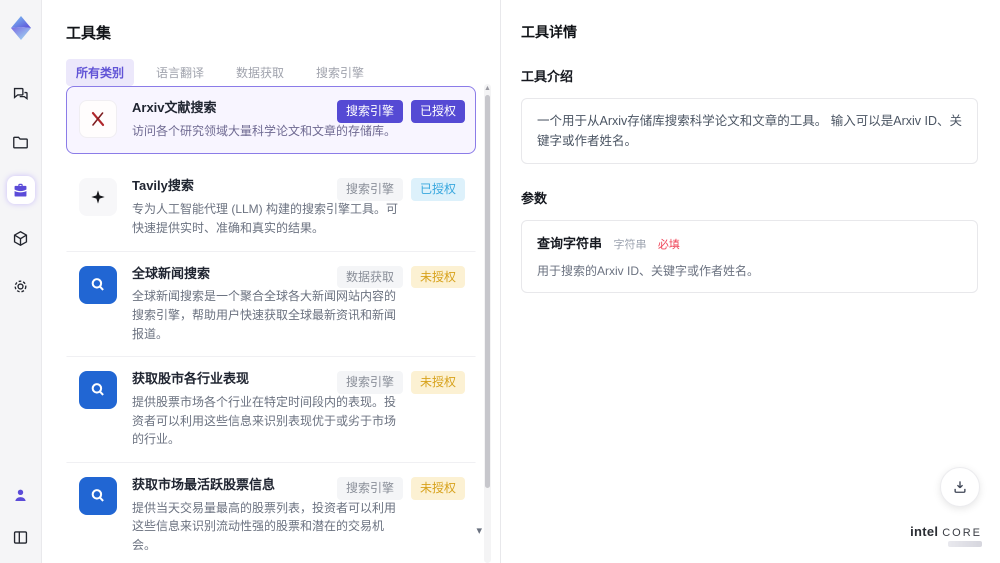 This screenshot has width=1000, height=563. Describe the element at coordinates (924, 531) in the screenshot. I see `brand-intel: intel` at that location.